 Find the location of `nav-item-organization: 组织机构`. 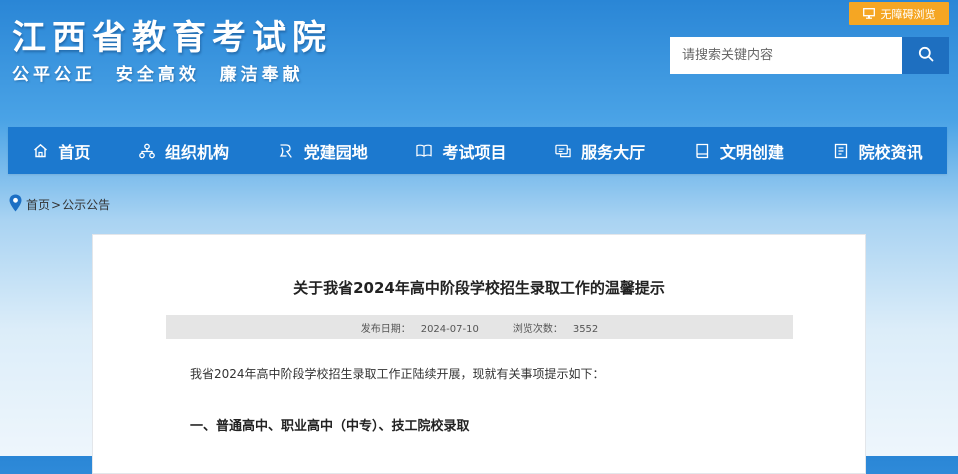

nav-item-organization: 组织机构 is located at coordinates (184, 151).